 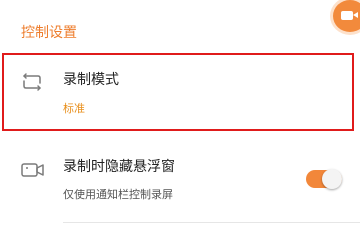 What do you see at coordinates (74, 108) in the screenshot?
I see `record-mode-value: 标准` at bounding box center [74, 108].